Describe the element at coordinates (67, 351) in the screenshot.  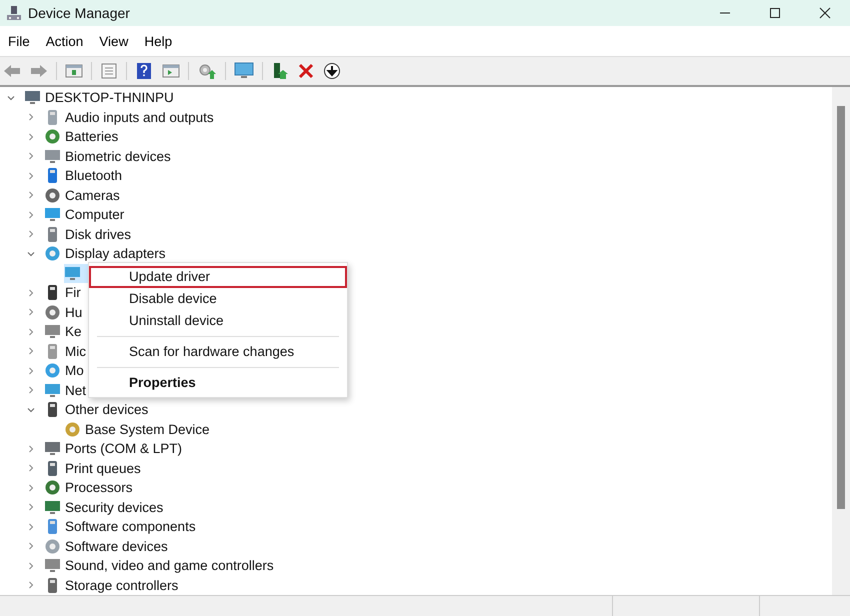
I see `tree-item: Mic` at that location.